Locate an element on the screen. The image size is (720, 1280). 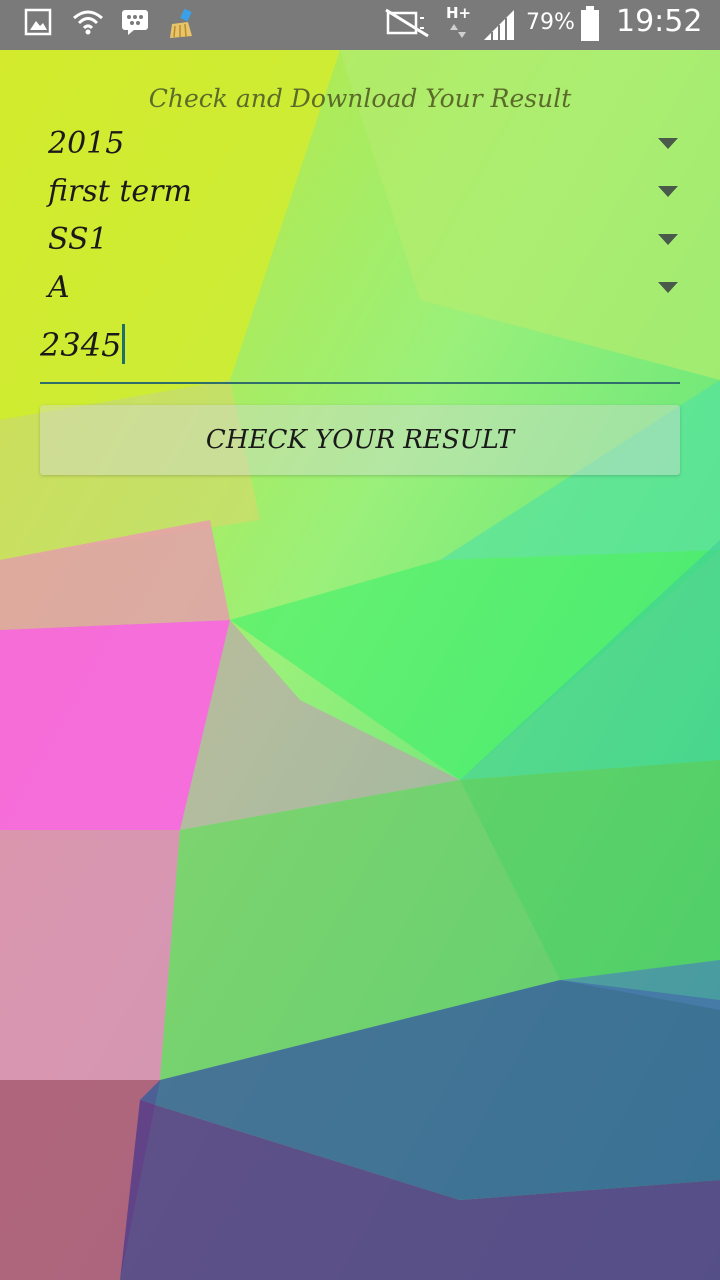
arm-spinner-value: A is located at coordinates (59, 287).